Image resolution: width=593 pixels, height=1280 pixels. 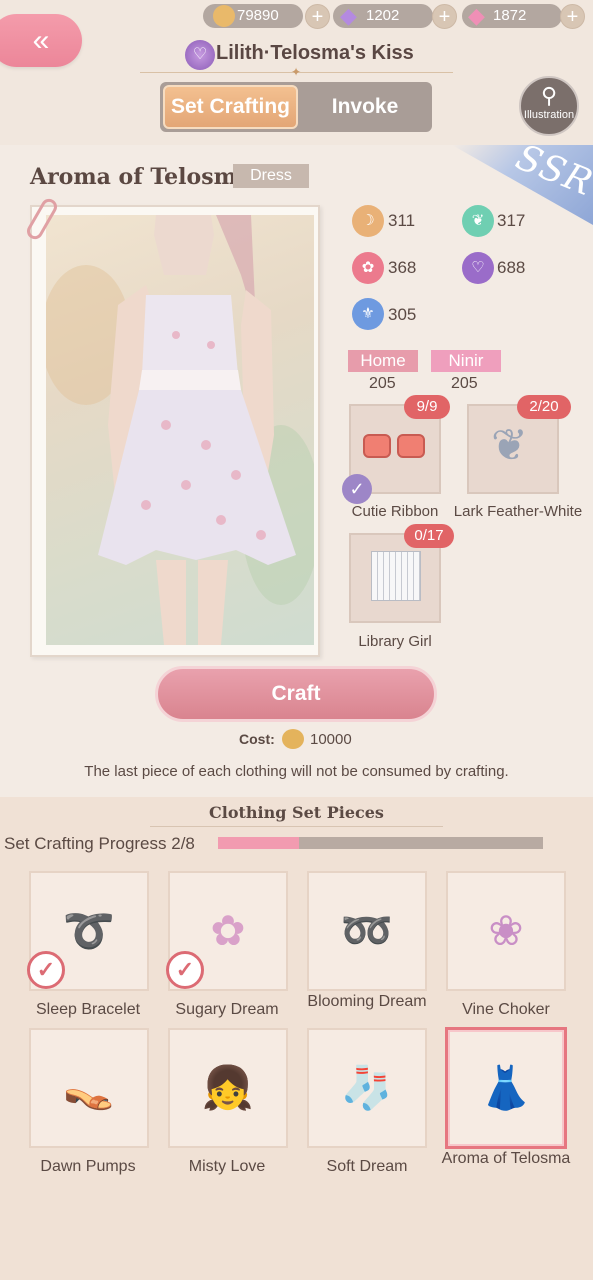 I want to click on piece-vine-choker: ❀, so click(x=506, y=931).